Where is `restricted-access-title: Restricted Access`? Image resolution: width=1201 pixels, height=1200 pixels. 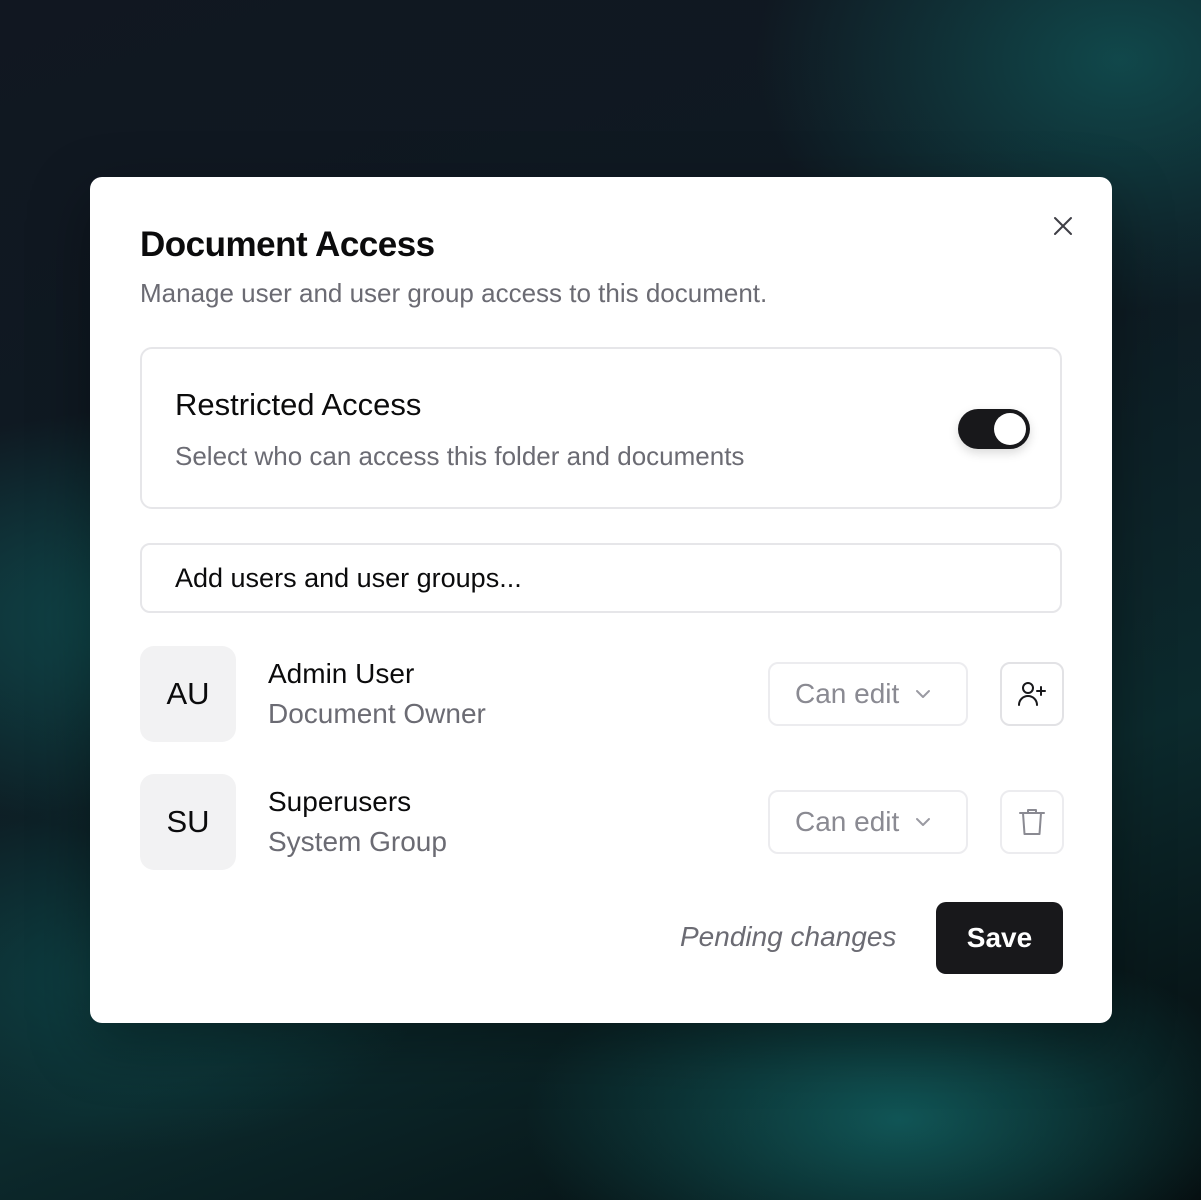 restricted-access-title: Restricted Access is located at coordinates (298, 404).